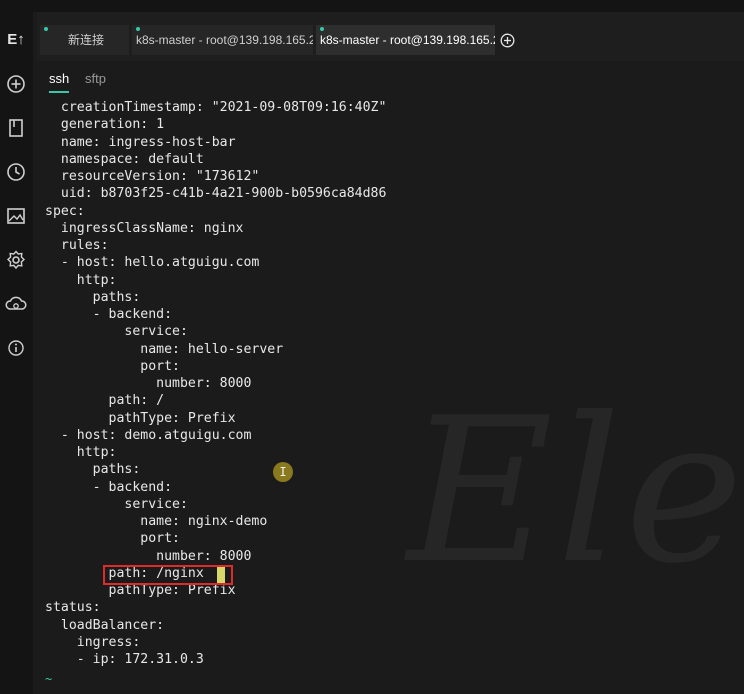 The width and height of the screenshot is (744, 694). Describe the element at coordinates (16, 172) in the screenshot. I see `history-icon` at that location.